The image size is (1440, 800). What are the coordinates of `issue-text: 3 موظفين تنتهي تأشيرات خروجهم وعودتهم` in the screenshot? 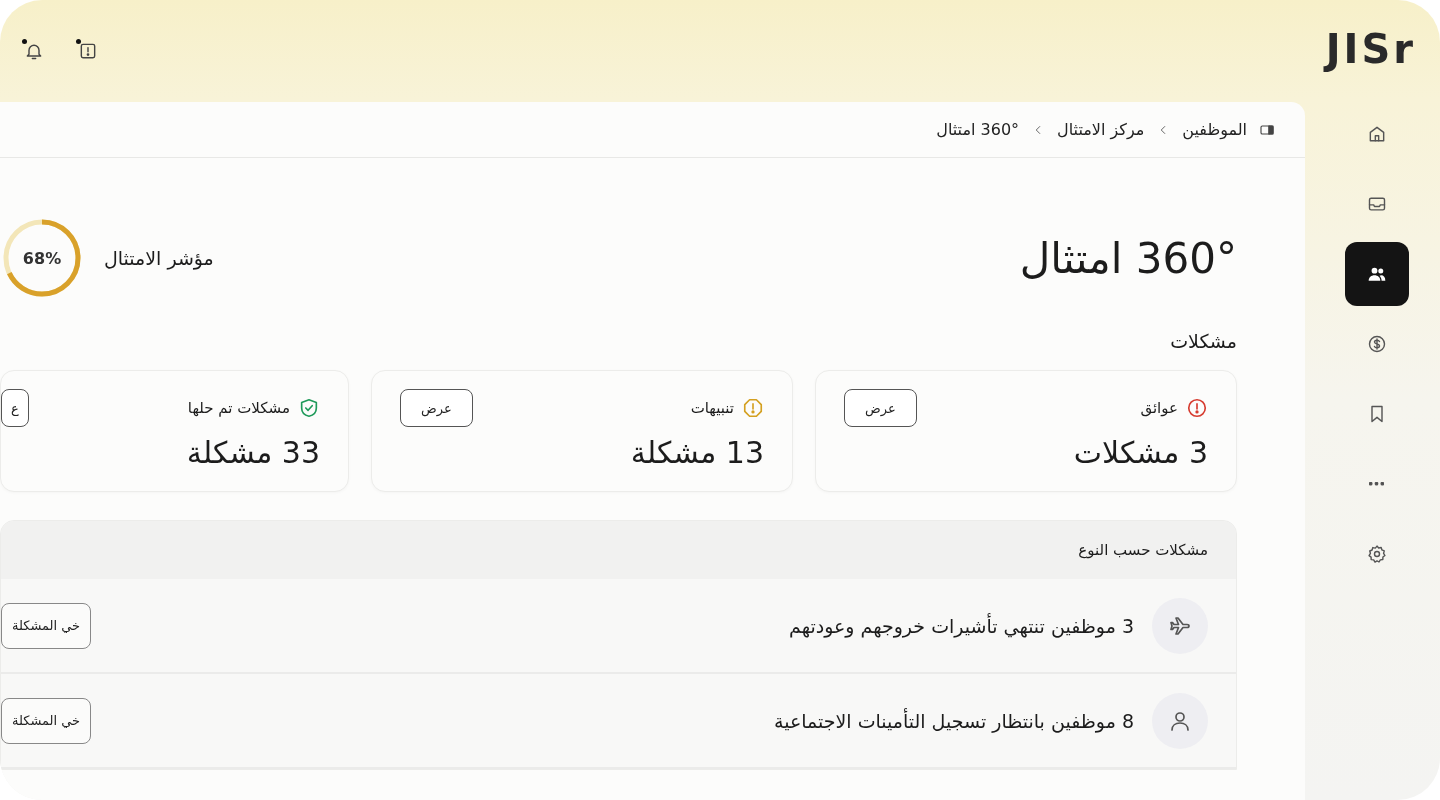 It's located at (961, 625).